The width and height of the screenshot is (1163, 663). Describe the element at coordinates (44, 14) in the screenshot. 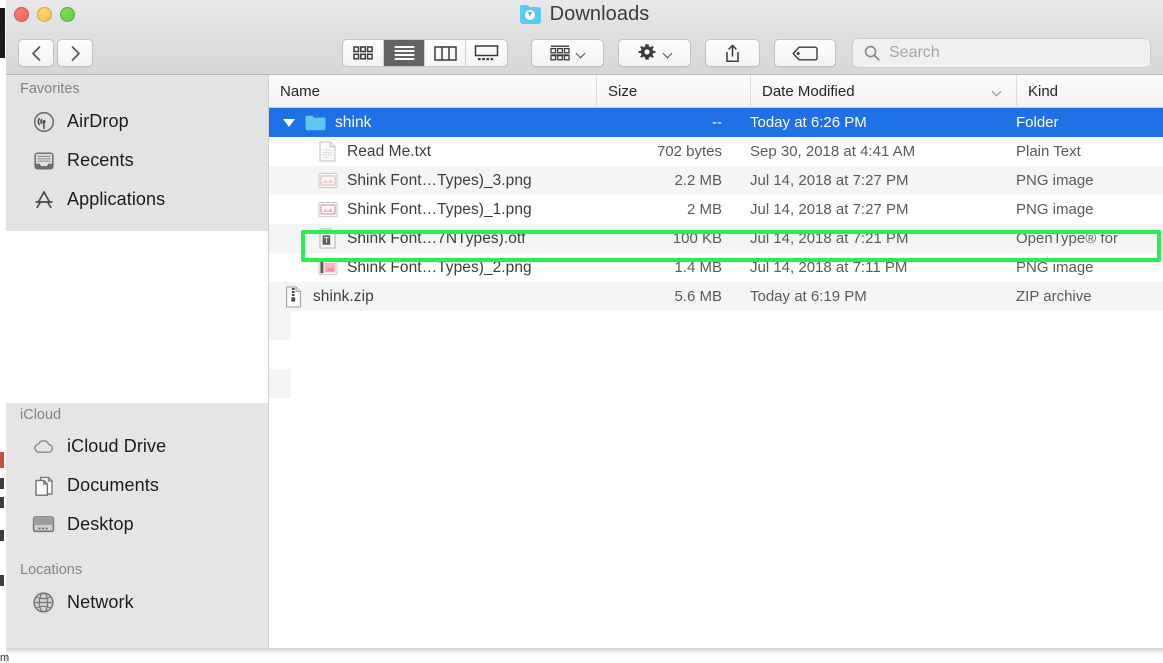

I see `minimize-window-button` at that location.